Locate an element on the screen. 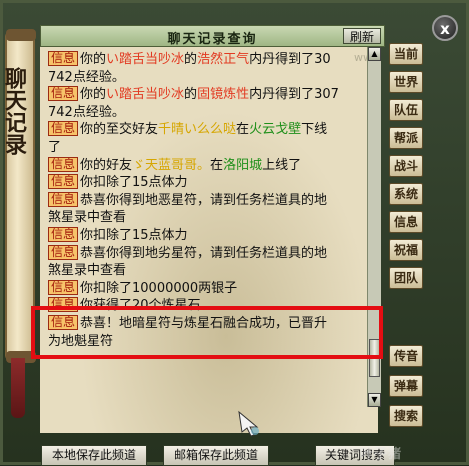 Image resolution: width=469 pixels, height=466 pixels. window-title: 聊天记录查询 is located at coordinates (212, 39).